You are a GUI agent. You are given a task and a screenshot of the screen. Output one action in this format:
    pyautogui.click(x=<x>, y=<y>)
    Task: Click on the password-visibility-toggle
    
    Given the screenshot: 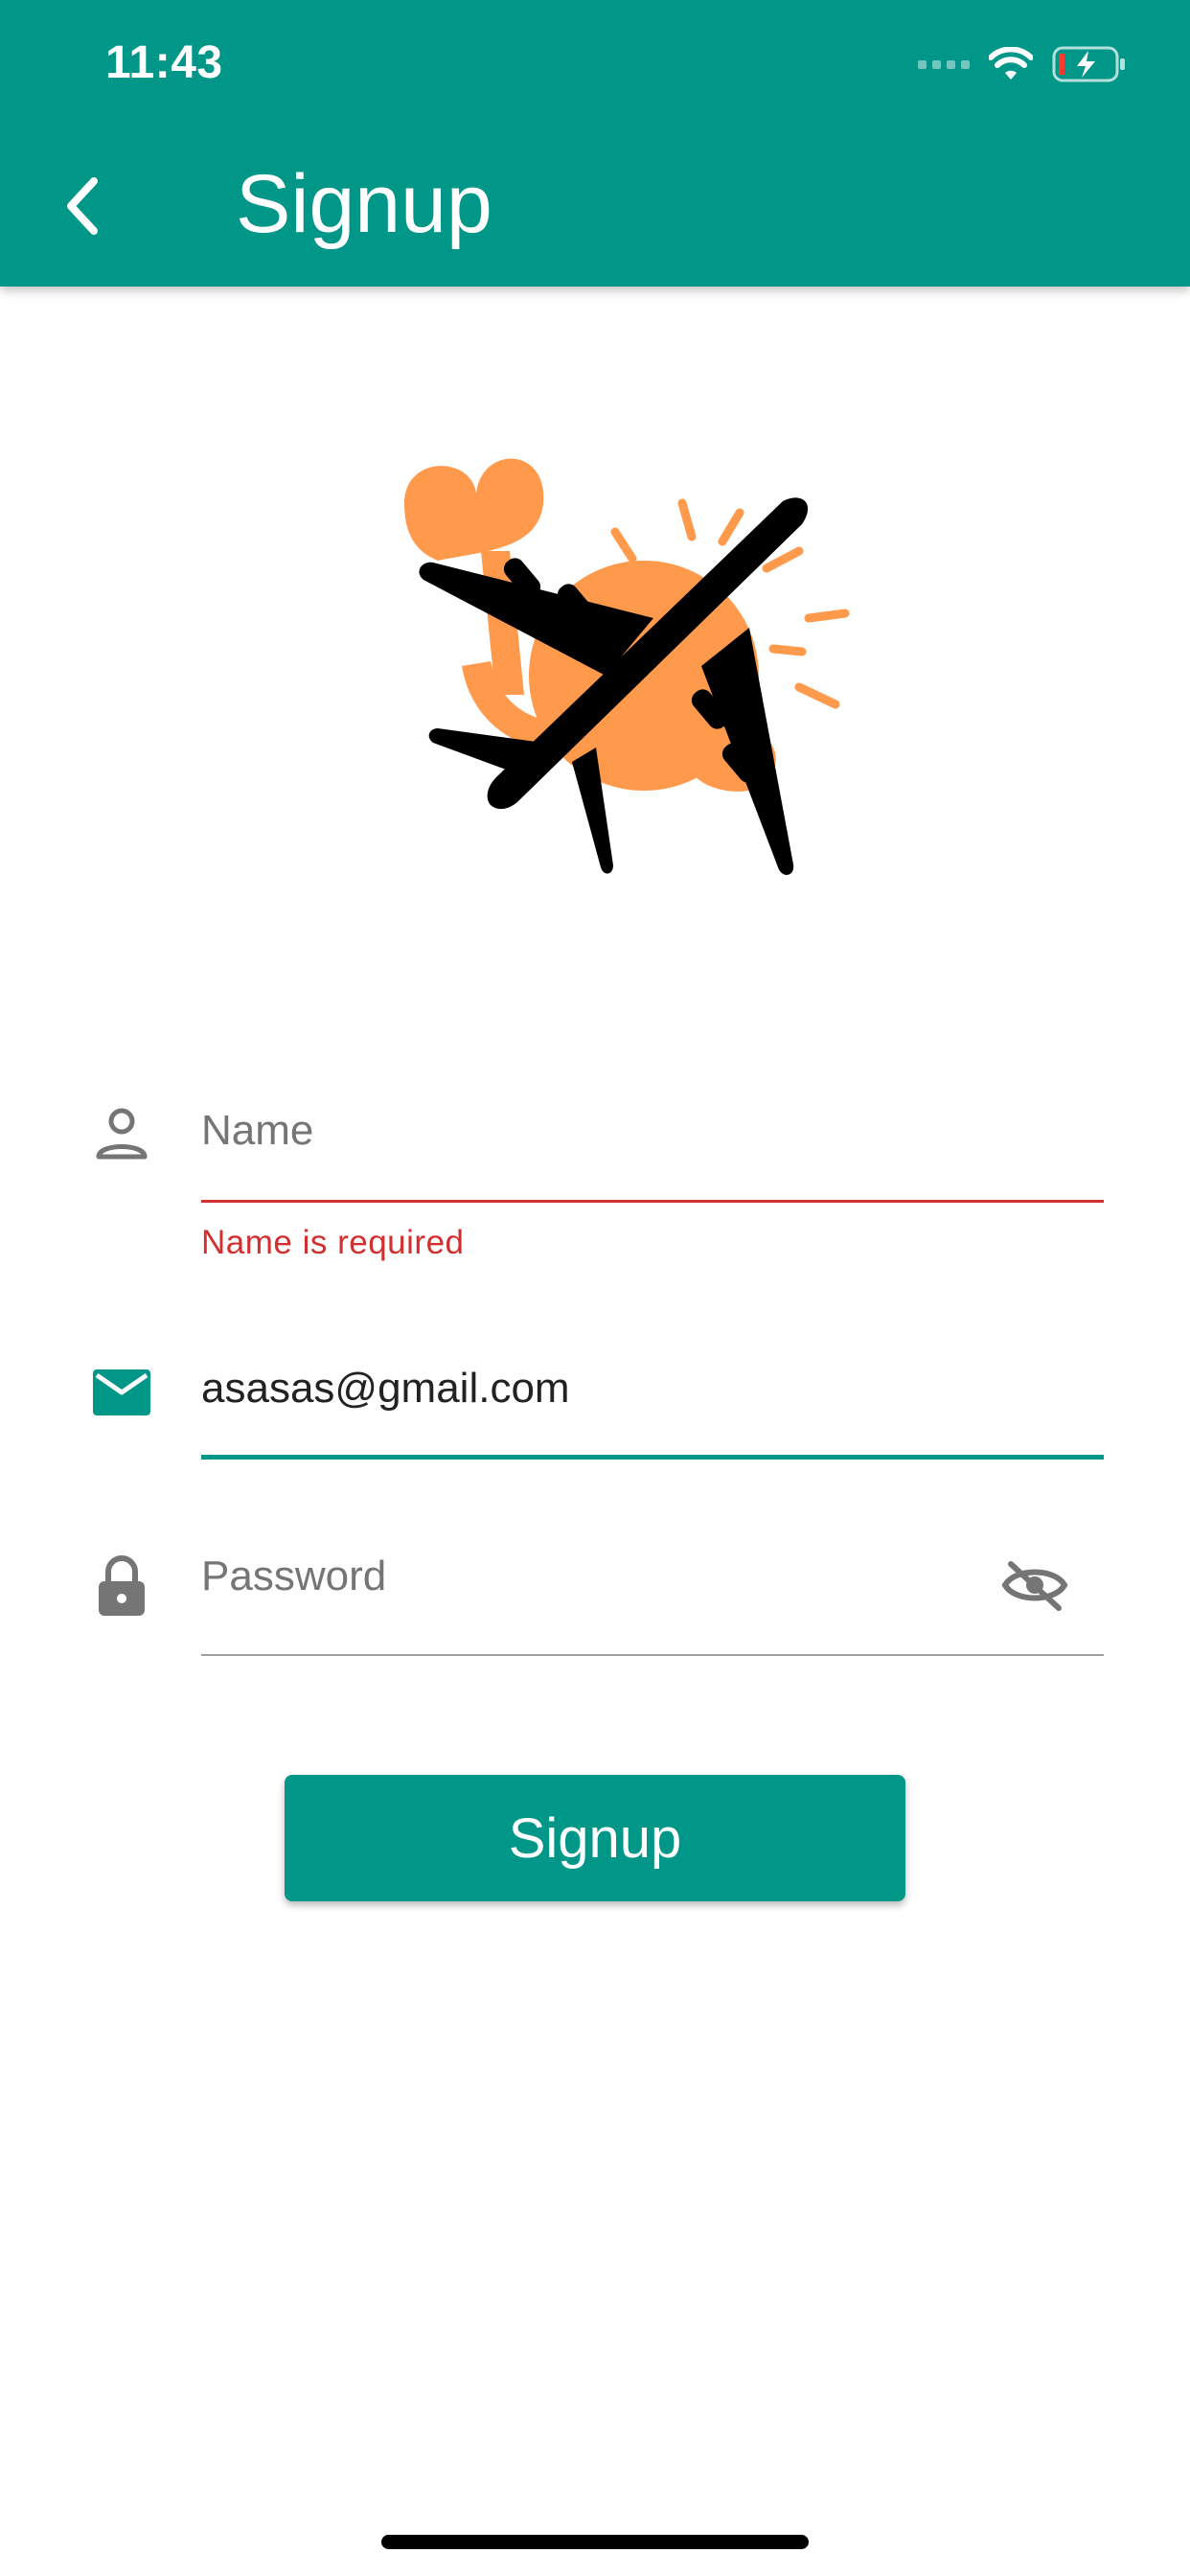 What is the action you would take?
    pyautogui.click(x=1035, y=1585)
    